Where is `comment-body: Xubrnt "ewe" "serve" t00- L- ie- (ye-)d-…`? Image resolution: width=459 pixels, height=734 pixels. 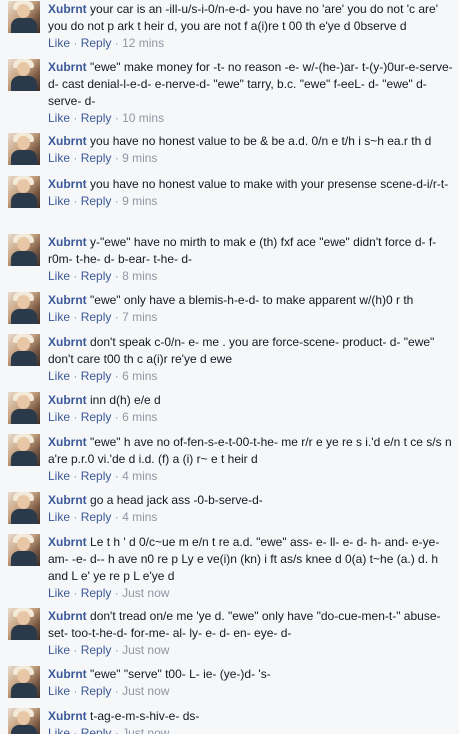
comment-body: Xubrnt "ewe" "serve" t00- L- ie- (ye-)d-… is located at coordinates (250, 683).